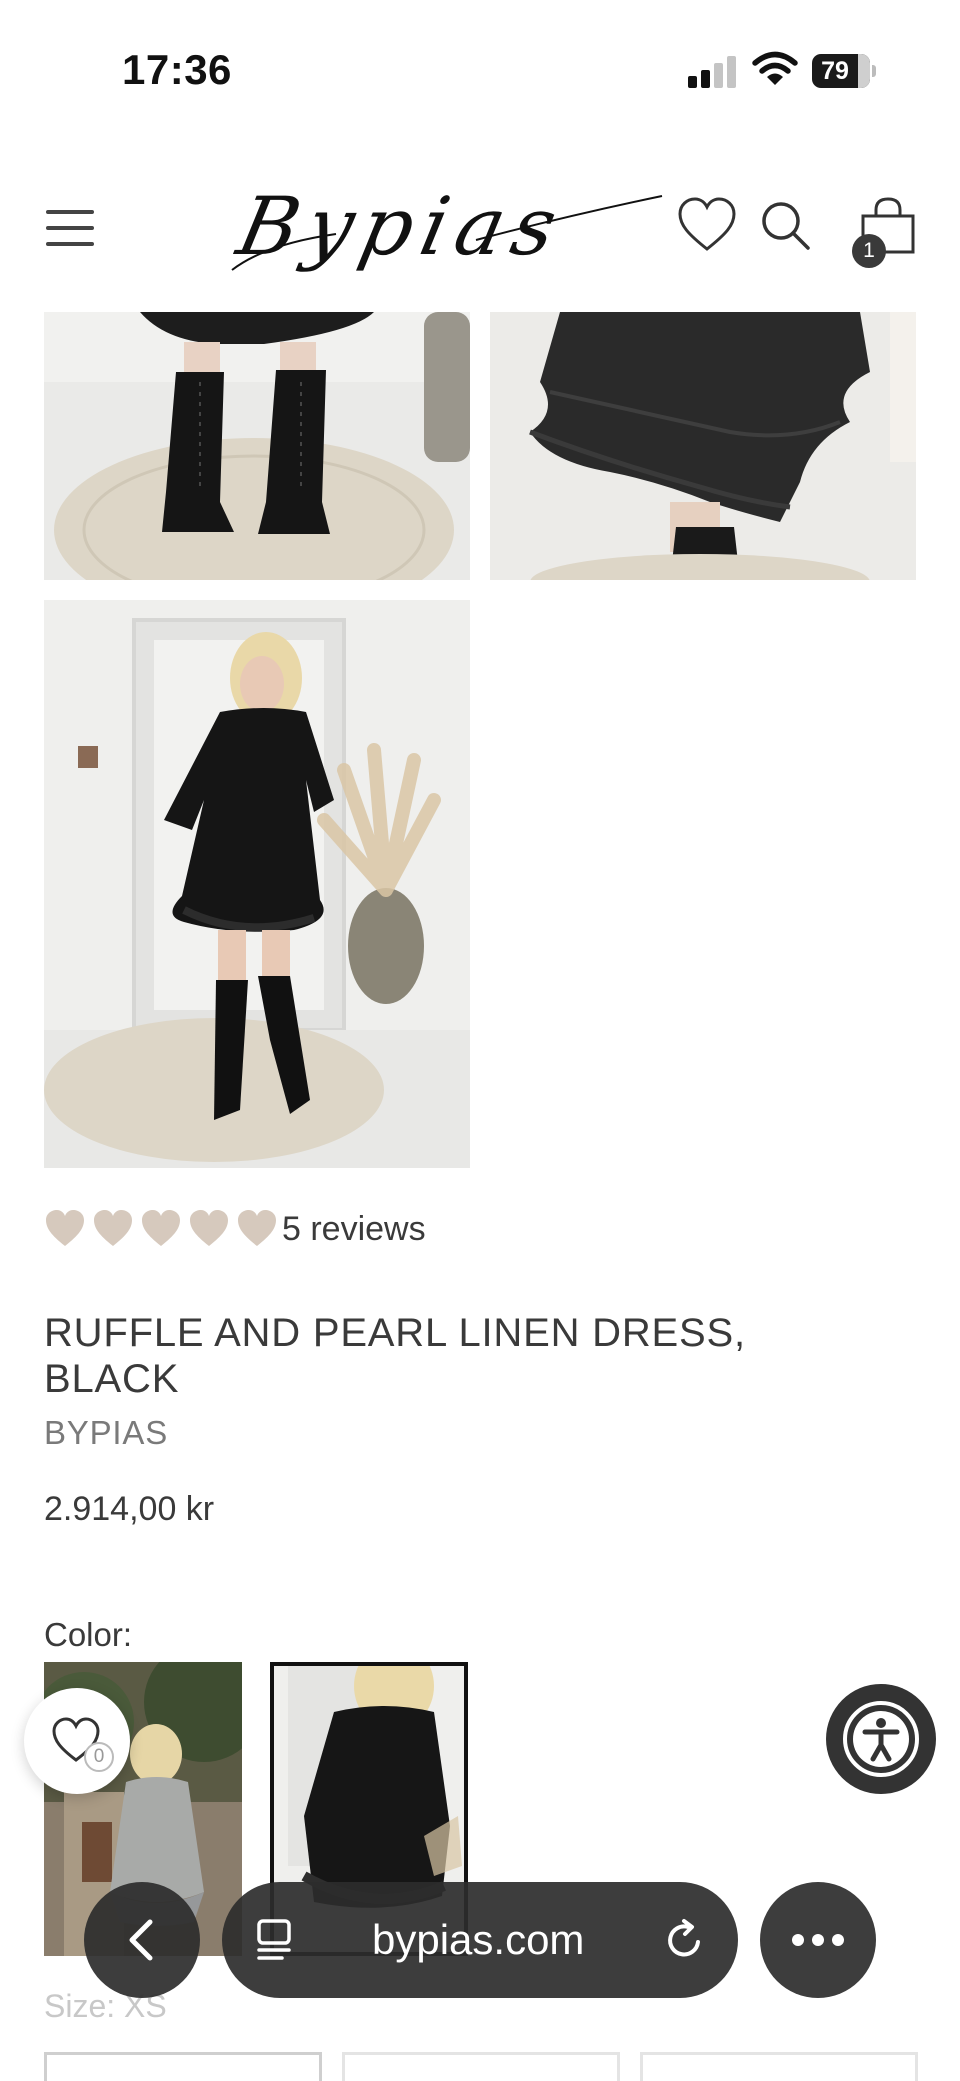 This screenshot has height=2081, width=960. Describe the element at coordinates (183, 2066) in the screenshot. I see `size-option-xs` at that location.